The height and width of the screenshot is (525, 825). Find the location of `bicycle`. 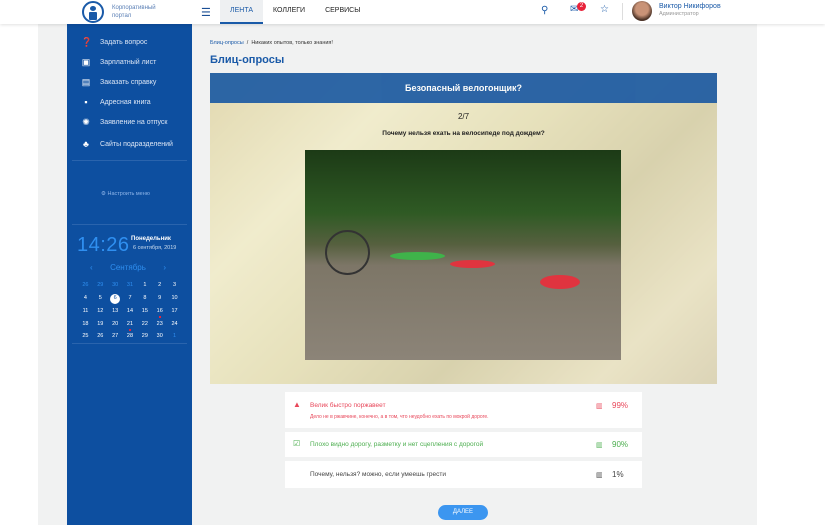

bicycle is located at coordinates (347, 252).